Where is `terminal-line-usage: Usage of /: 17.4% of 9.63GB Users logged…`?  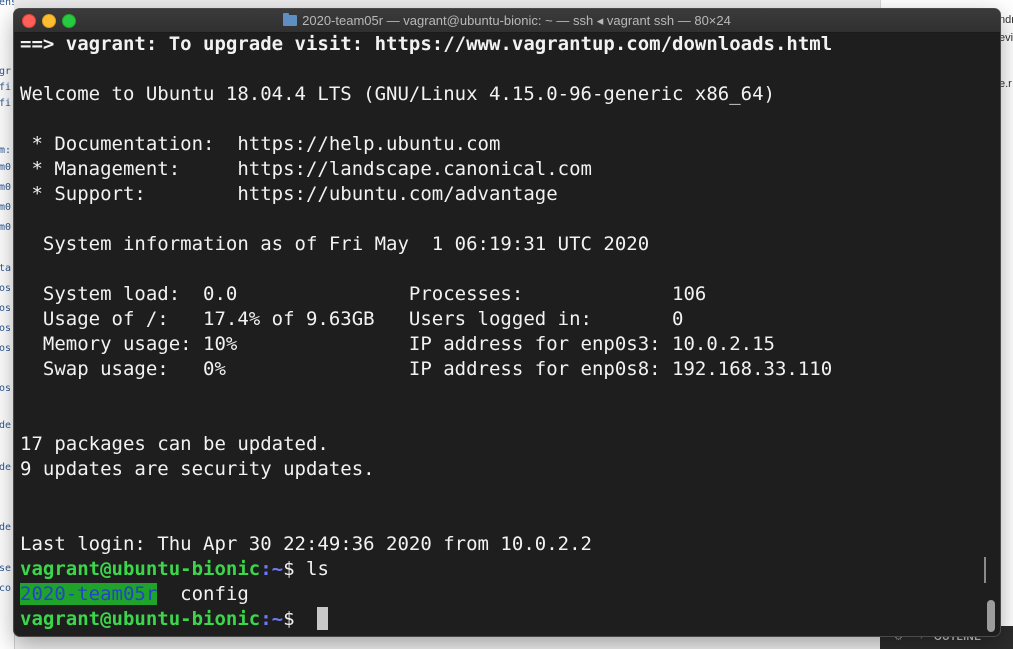 terminal-line-usage: Usage of /: 17.4% of 9.63GB Users logged… is located at coordinates (352, 319).